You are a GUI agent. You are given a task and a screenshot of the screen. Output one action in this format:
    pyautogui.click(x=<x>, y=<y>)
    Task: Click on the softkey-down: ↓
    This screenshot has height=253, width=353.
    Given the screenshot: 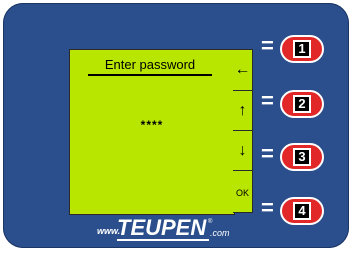 What is the action you would take?
    pyautogui.click(x=242, y=150)
    